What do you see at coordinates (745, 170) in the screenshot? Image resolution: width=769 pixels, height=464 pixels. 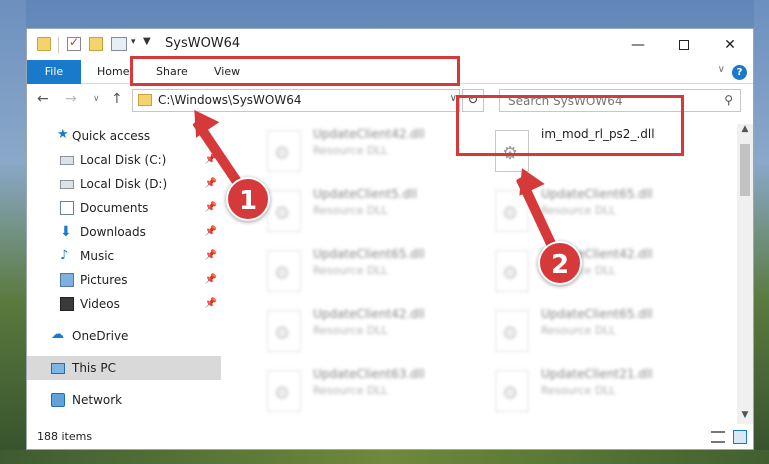 I see `scroll-thumb` at bounding box center [745, 170].